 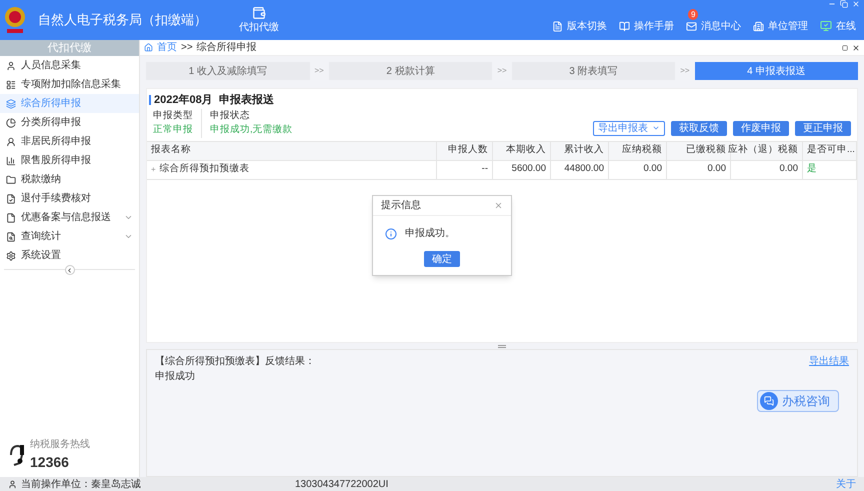 I want to click on info-value: 申报成功,无需缴款, so click(x=251, y=130).